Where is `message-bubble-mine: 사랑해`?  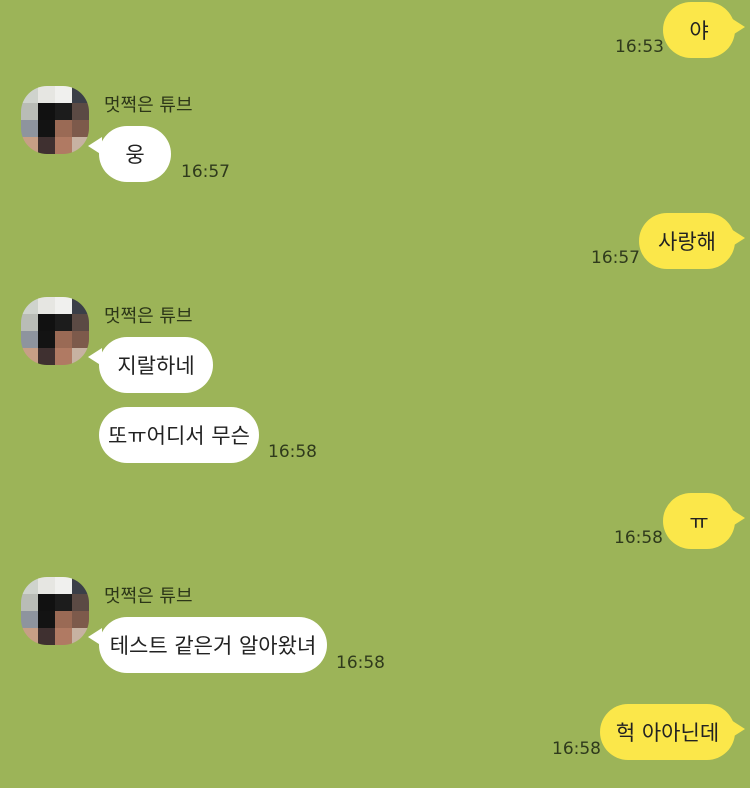 message-bubble-mine: 사랑해 is located at coordinates (687, 241).